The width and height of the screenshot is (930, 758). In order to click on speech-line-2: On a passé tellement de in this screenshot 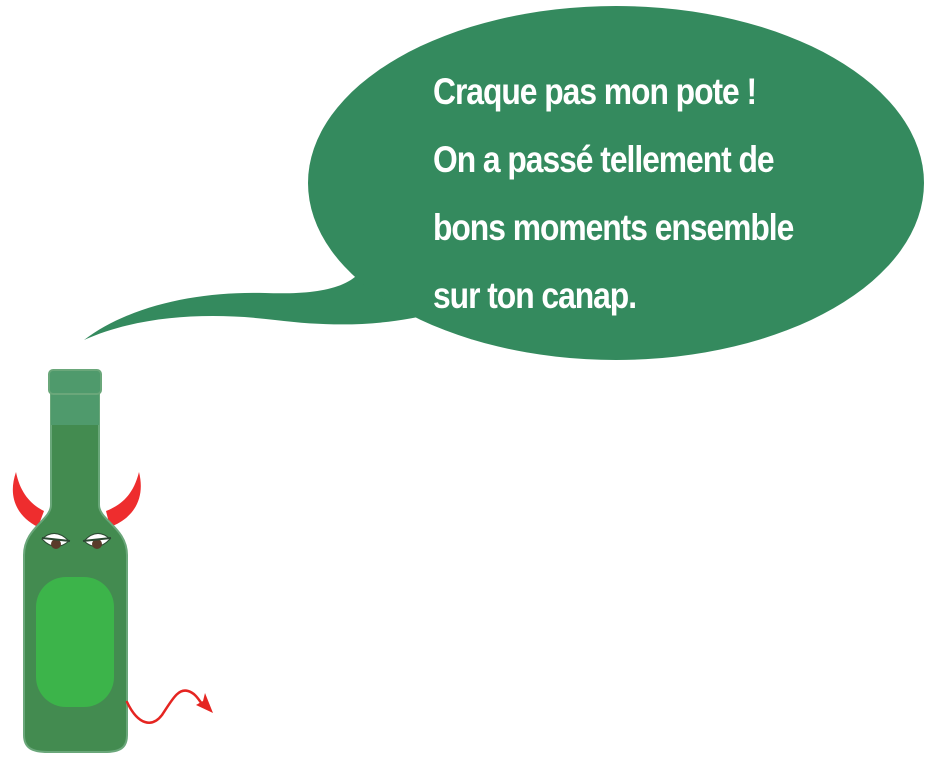, I will do `click(604, 159)`.